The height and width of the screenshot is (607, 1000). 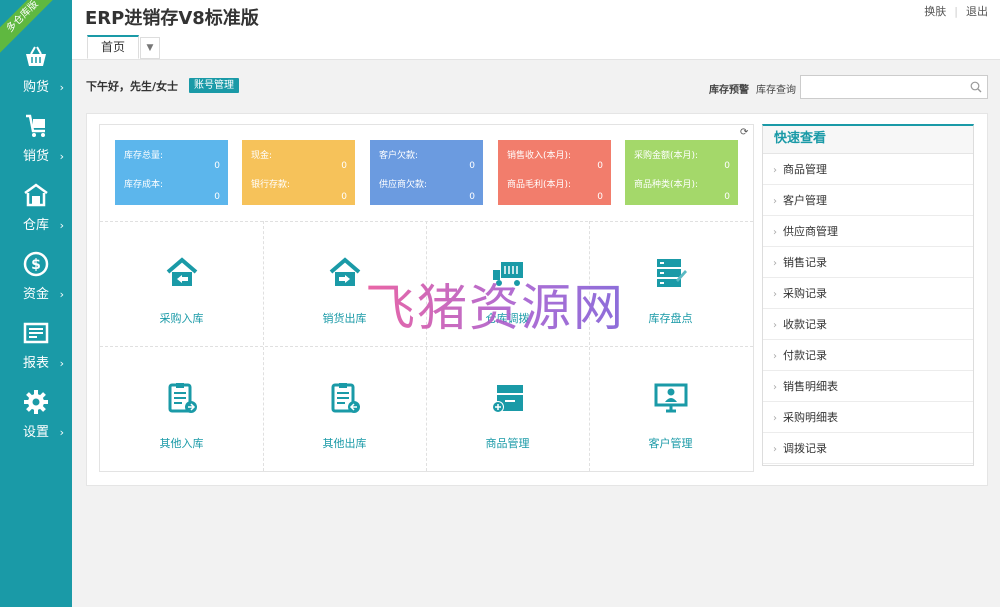 What do you see at coordinates (536, 30) in the screenshot?
I see `header: ERP进销存V8标准版 换肤 | 退出 首页 ▼` at bounding box center [536, 30].